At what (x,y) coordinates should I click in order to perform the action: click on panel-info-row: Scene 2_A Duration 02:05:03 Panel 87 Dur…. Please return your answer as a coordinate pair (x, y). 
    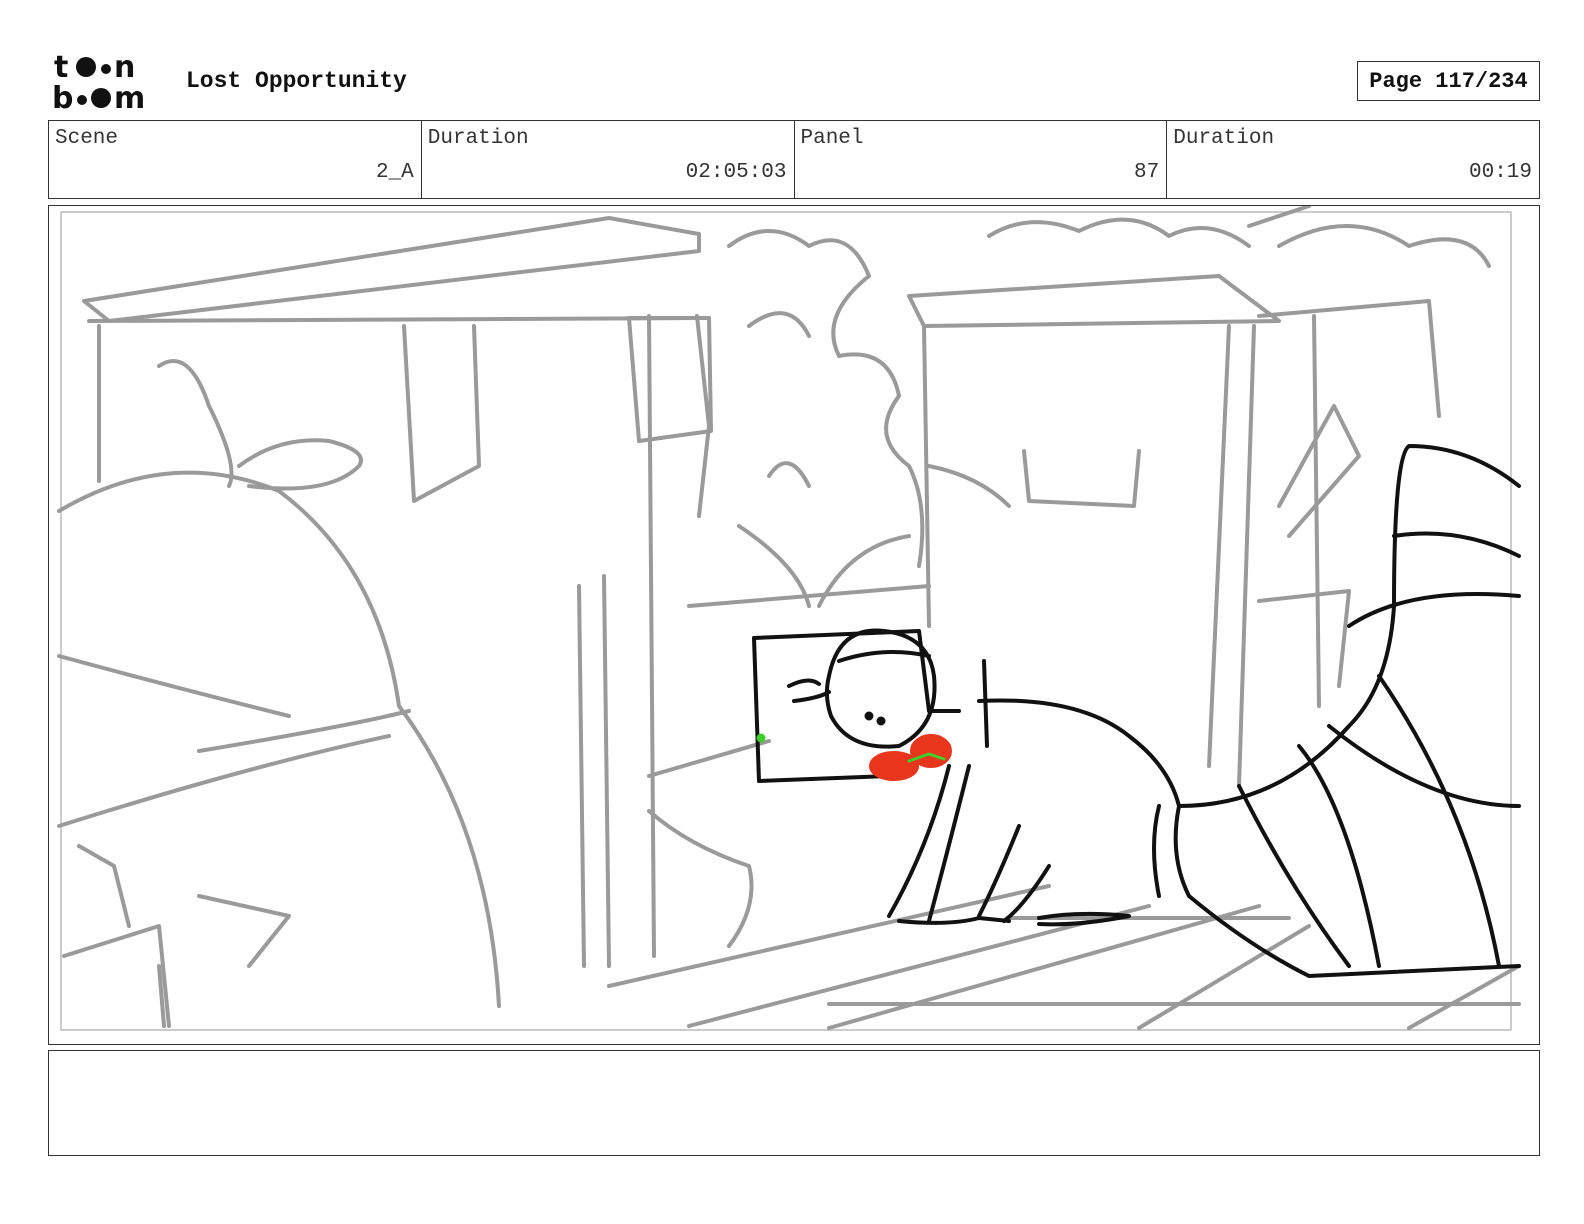
    Looking at the image, I should click on (794, 159).